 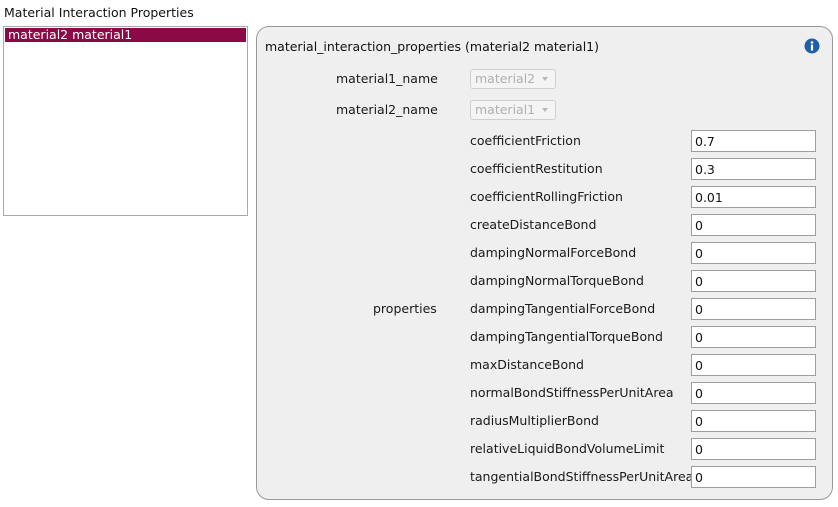 I want to click on property-label: coefficientRestitution, so click(x=536, y=168).